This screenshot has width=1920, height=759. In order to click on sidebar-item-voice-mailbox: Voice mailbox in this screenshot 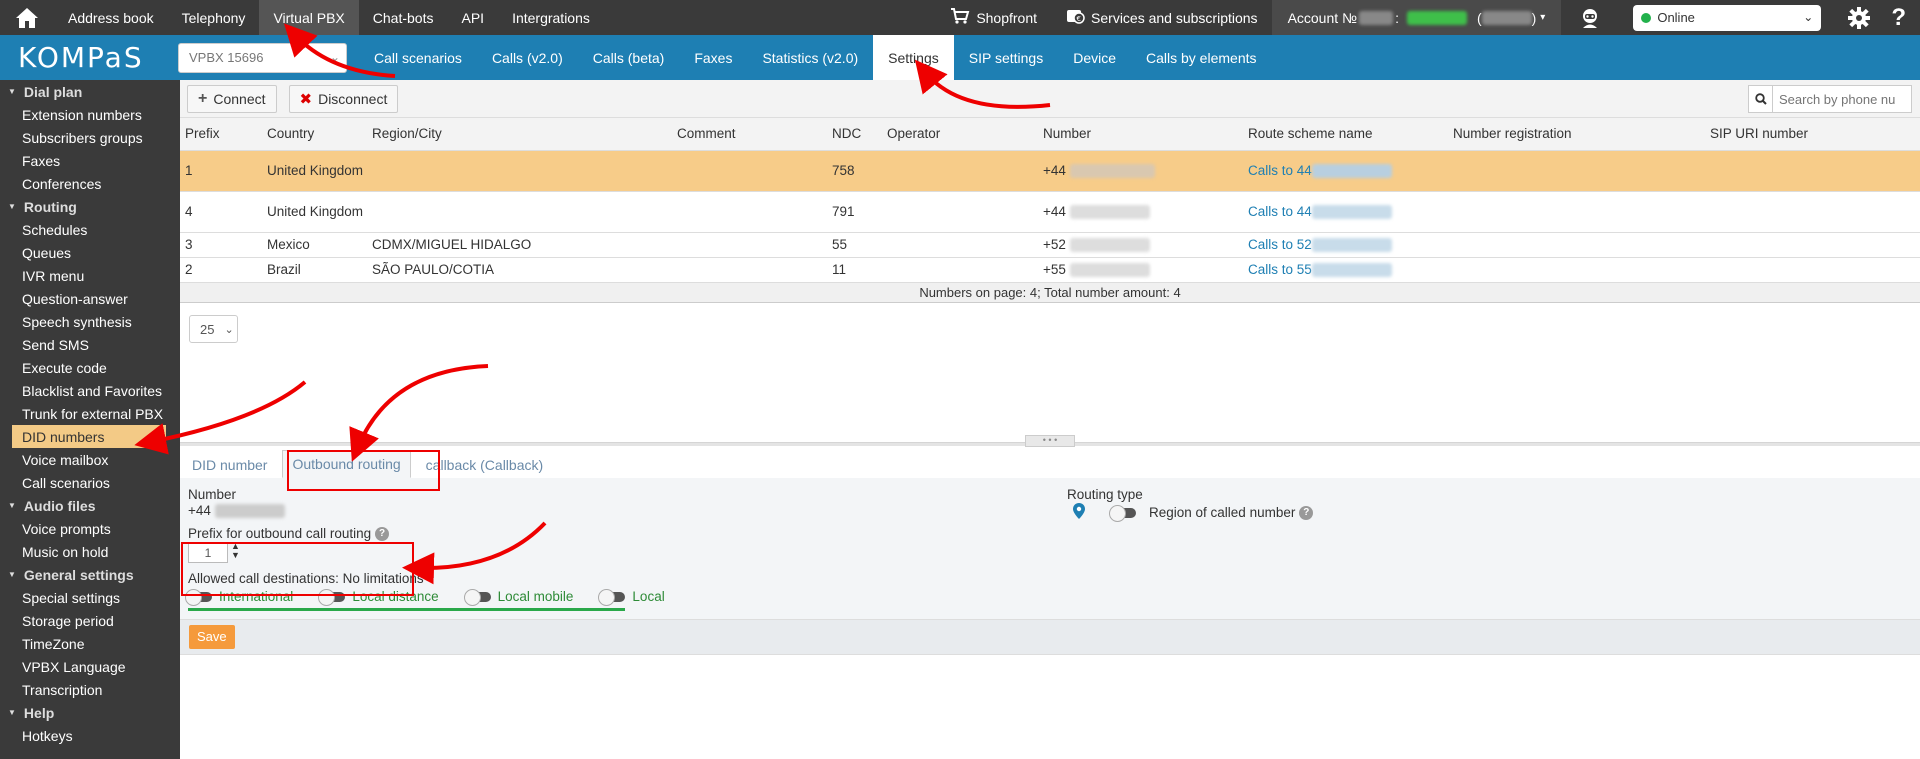, I will do `click(90, 459)`.